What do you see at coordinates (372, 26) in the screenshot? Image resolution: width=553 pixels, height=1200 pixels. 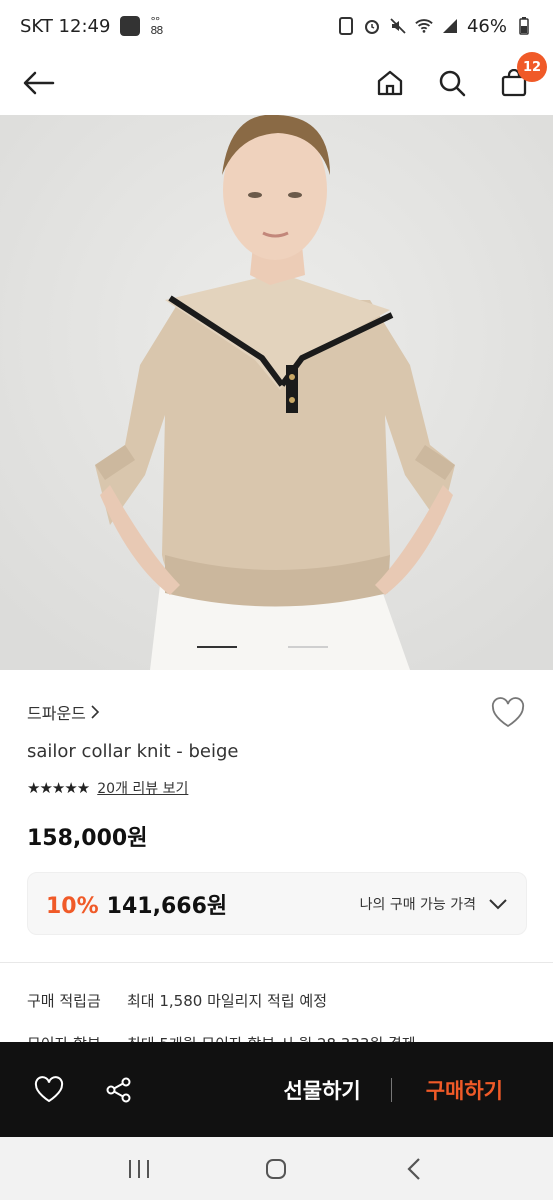 I see `alarm-icon` at bounding box center [372, 26].